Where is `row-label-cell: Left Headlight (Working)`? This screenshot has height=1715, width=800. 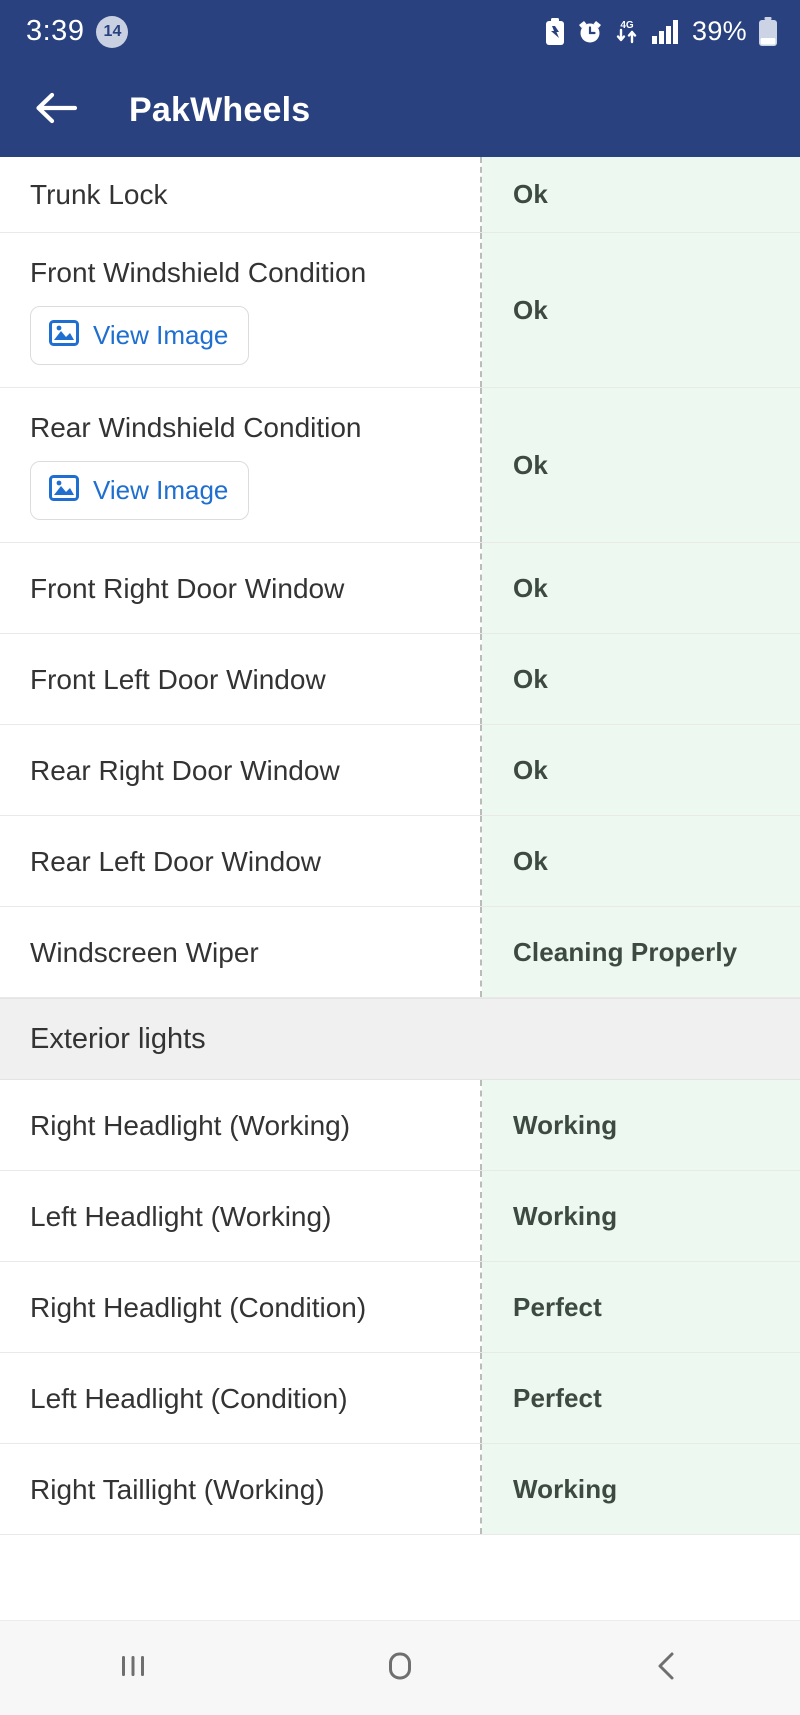
row-label-cell: Left Headlight (Working) is located at coordinates (241, 1216).